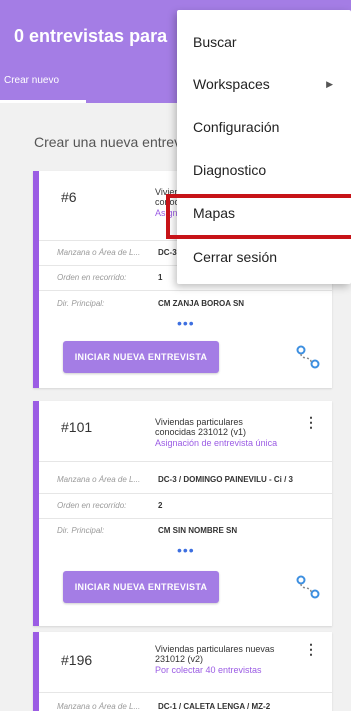 The image size is (351, 711). I want to click on menu-item-workspaces: Workspaces ▶, so click(264, 84).